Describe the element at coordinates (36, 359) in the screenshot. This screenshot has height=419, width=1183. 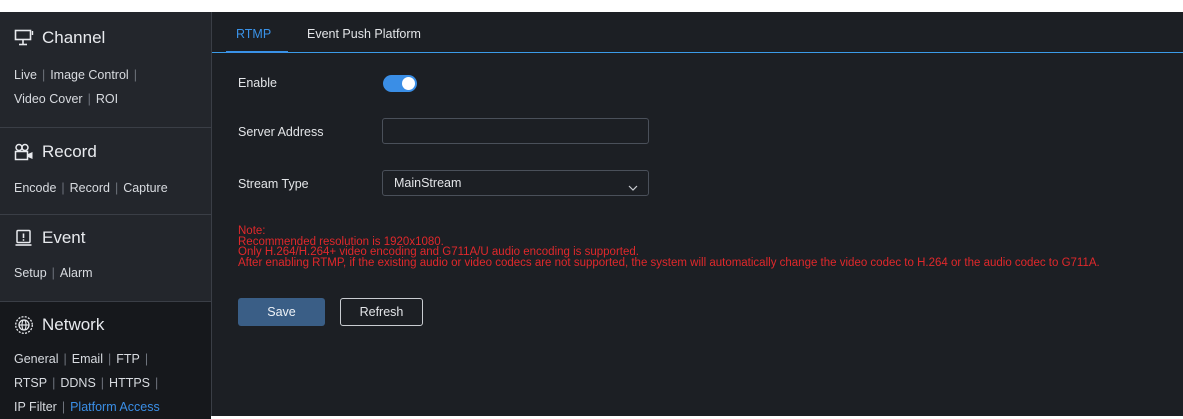
I see `sidebar-link-general: General` at that location.